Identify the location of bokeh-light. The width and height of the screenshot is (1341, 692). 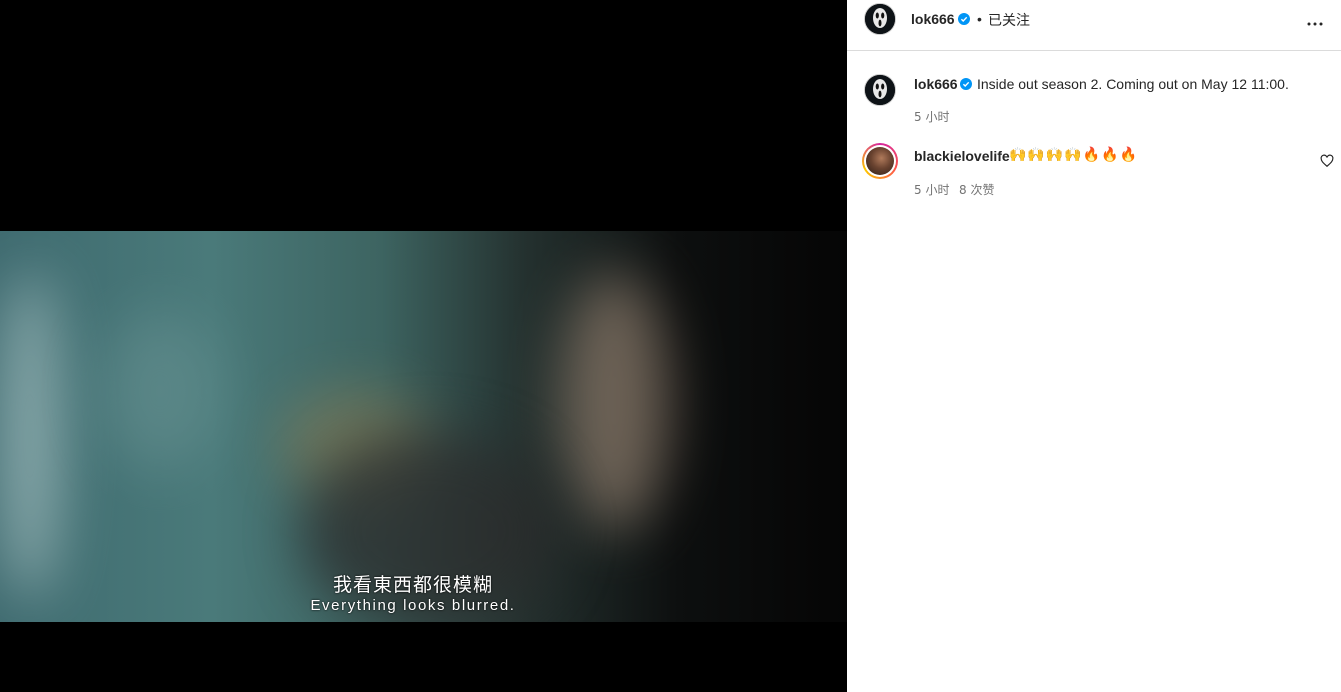
(30, 436).